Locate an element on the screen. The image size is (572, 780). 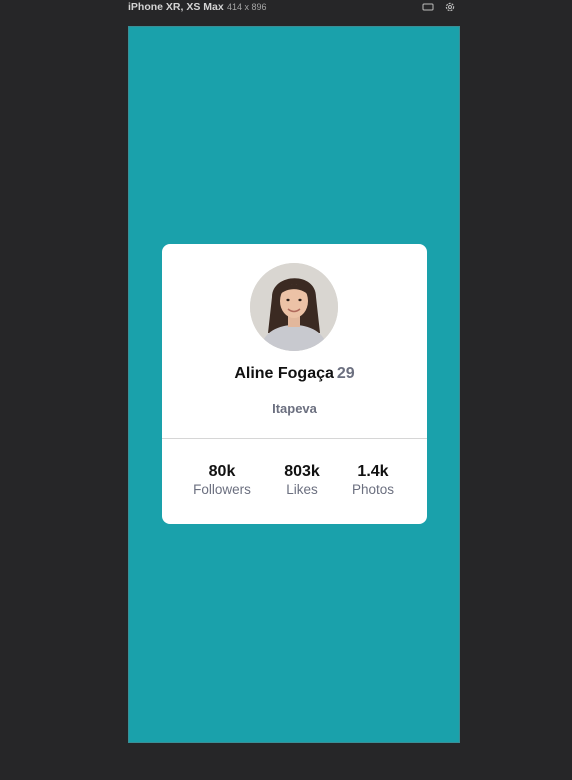
profile-stats: 80k Followers 803k Likes 1.4k Photos is located at coordinates (294, 483).